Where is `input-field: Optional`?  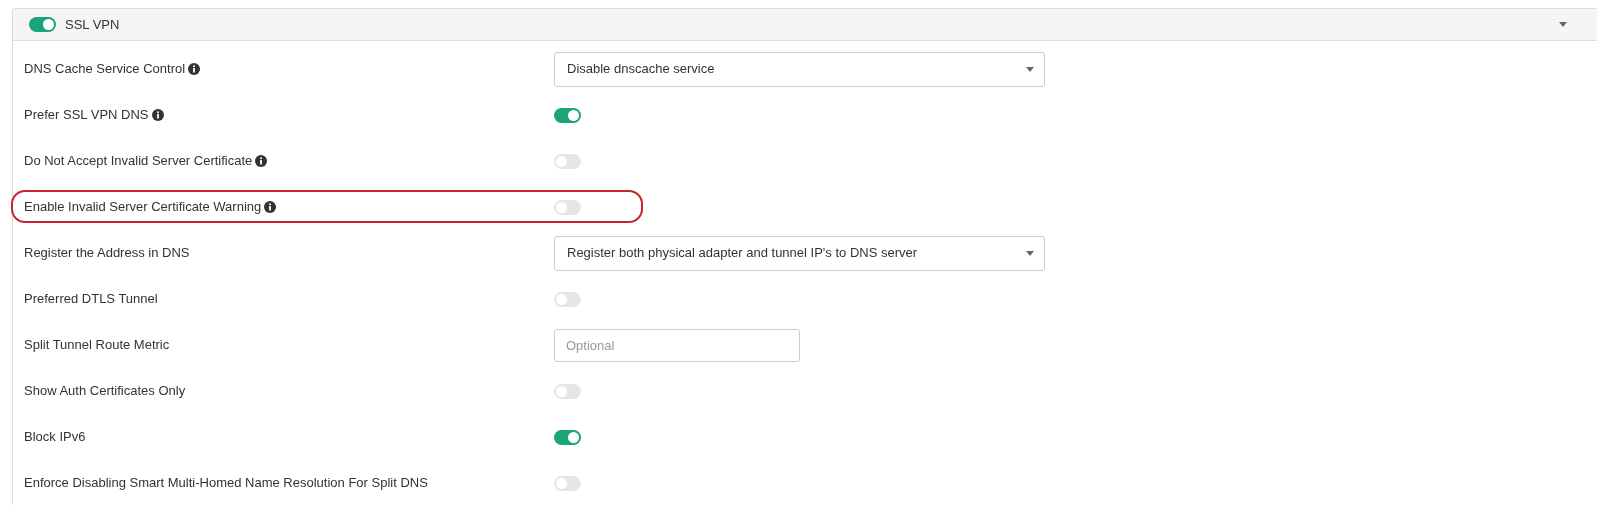 input-field: Optional is located at coordinates (677, 345).